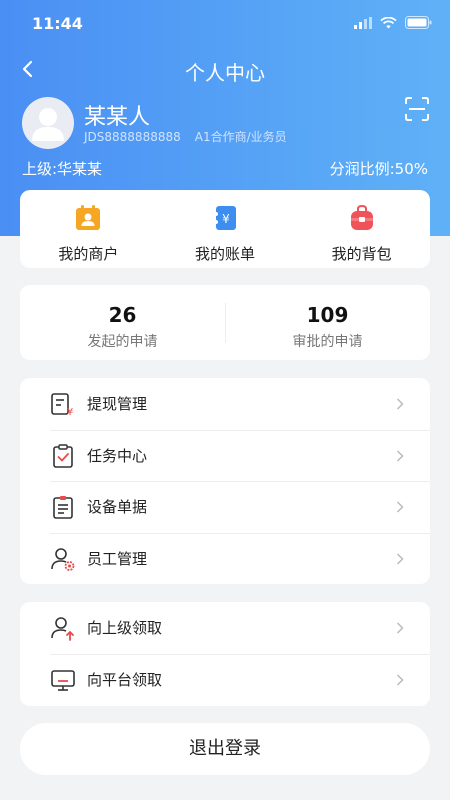 The width and height of the screenshot is (450, 800). I want to click on stat-approved-applications: 109 审批的申请, so click(327, 322).